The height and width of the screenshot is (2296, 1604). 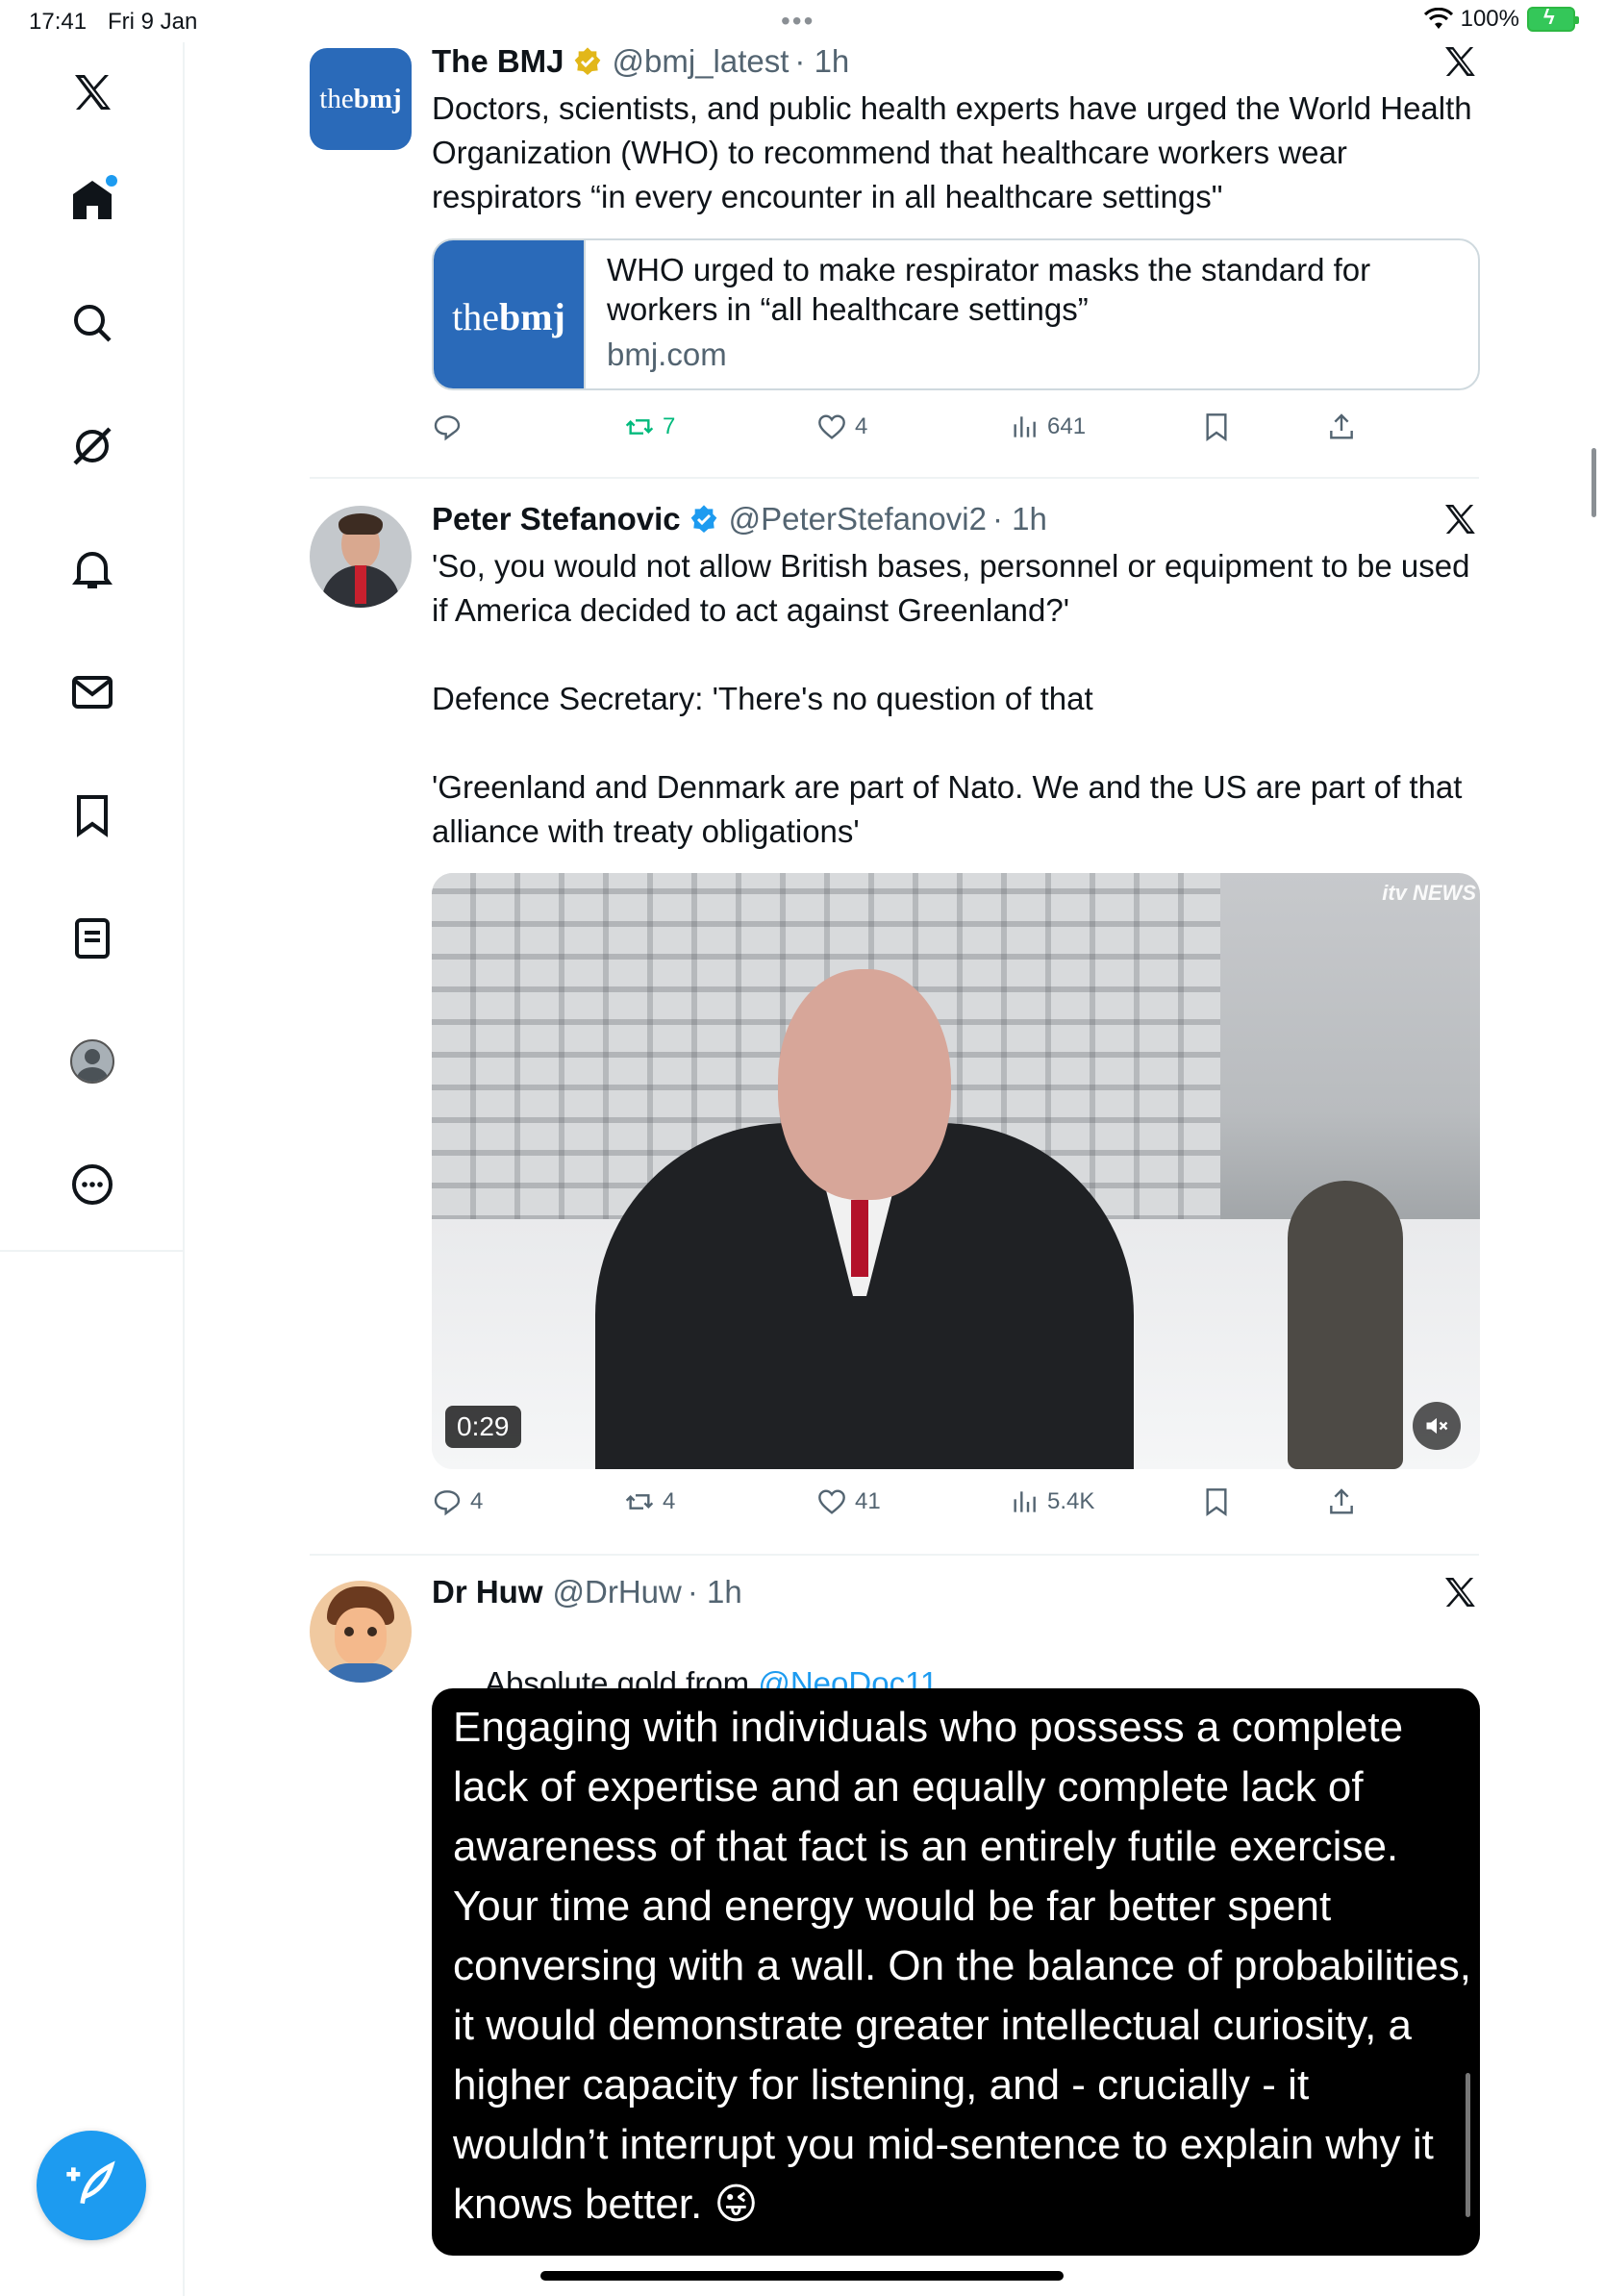 What do you see at coordinates (92, 200) in the screenshot?
I see `nav-home` at bounding box center [92, 200].